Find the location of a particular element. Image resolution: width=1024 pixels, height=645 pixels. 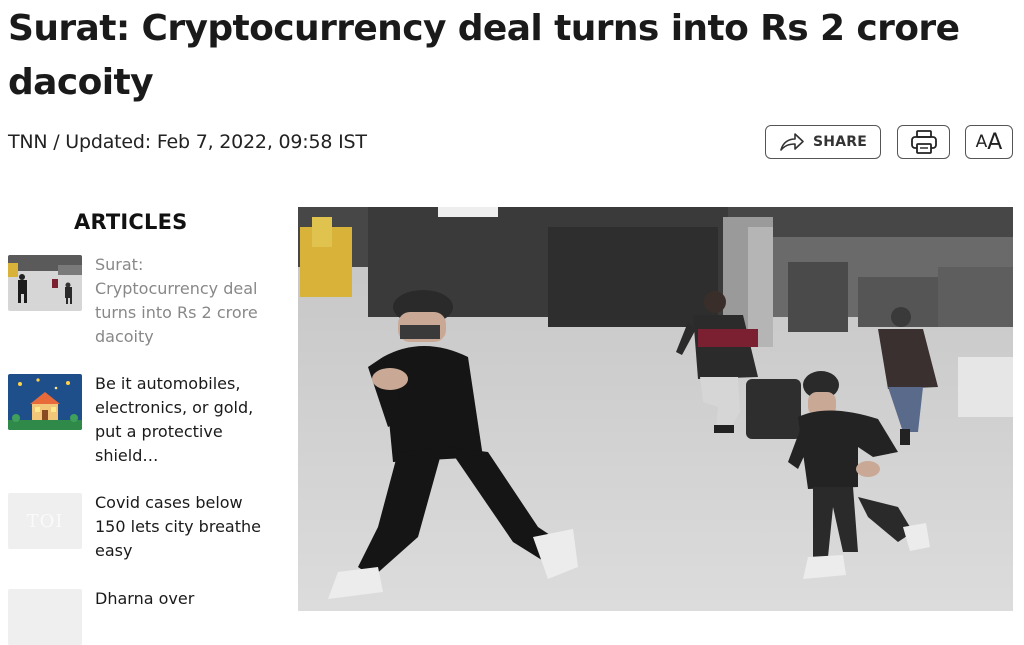

sidebar-title: ARTICLES is located at coordinates (131, 222).